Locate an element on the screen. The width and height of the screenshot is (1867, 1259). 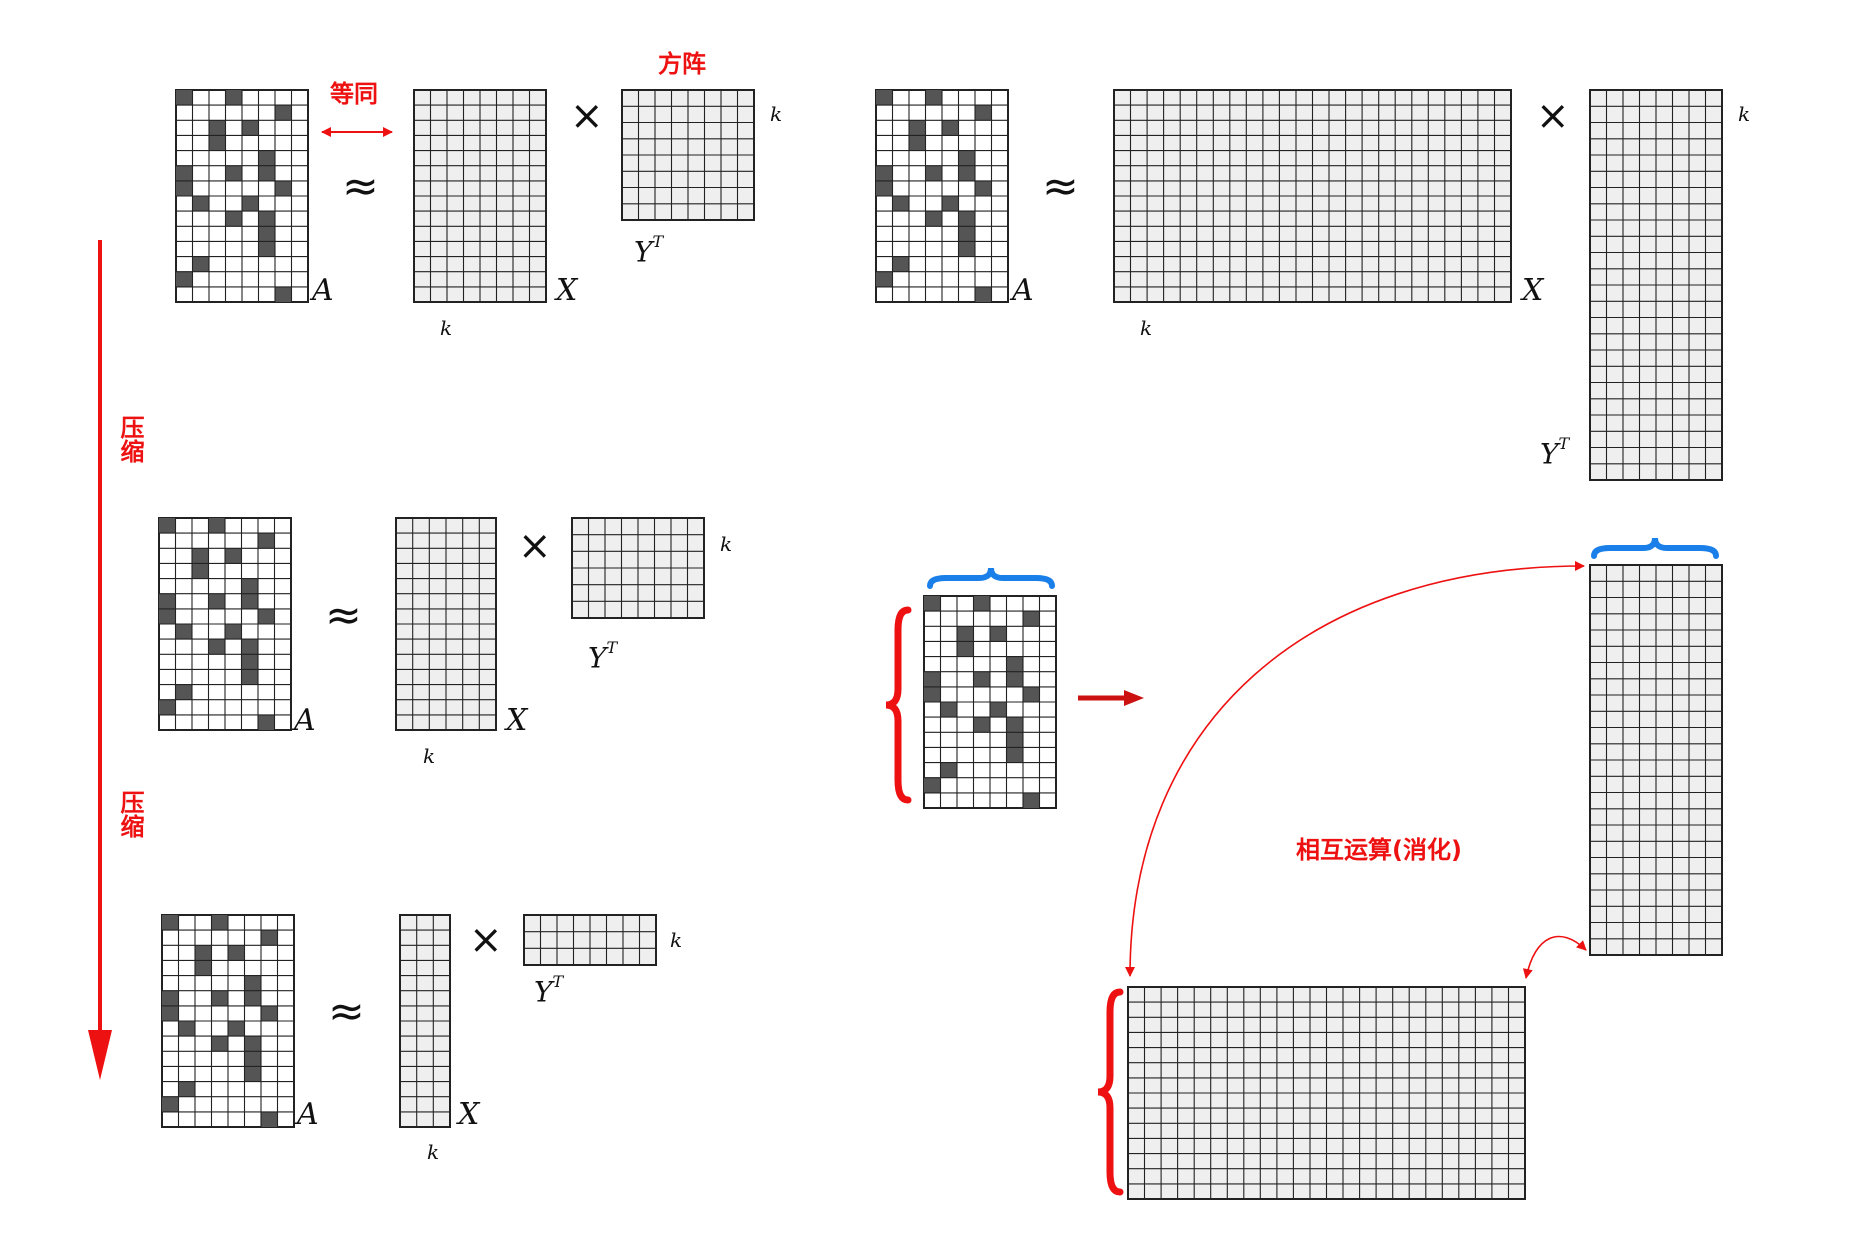
blue-brace is located at coordinates (991, 578).